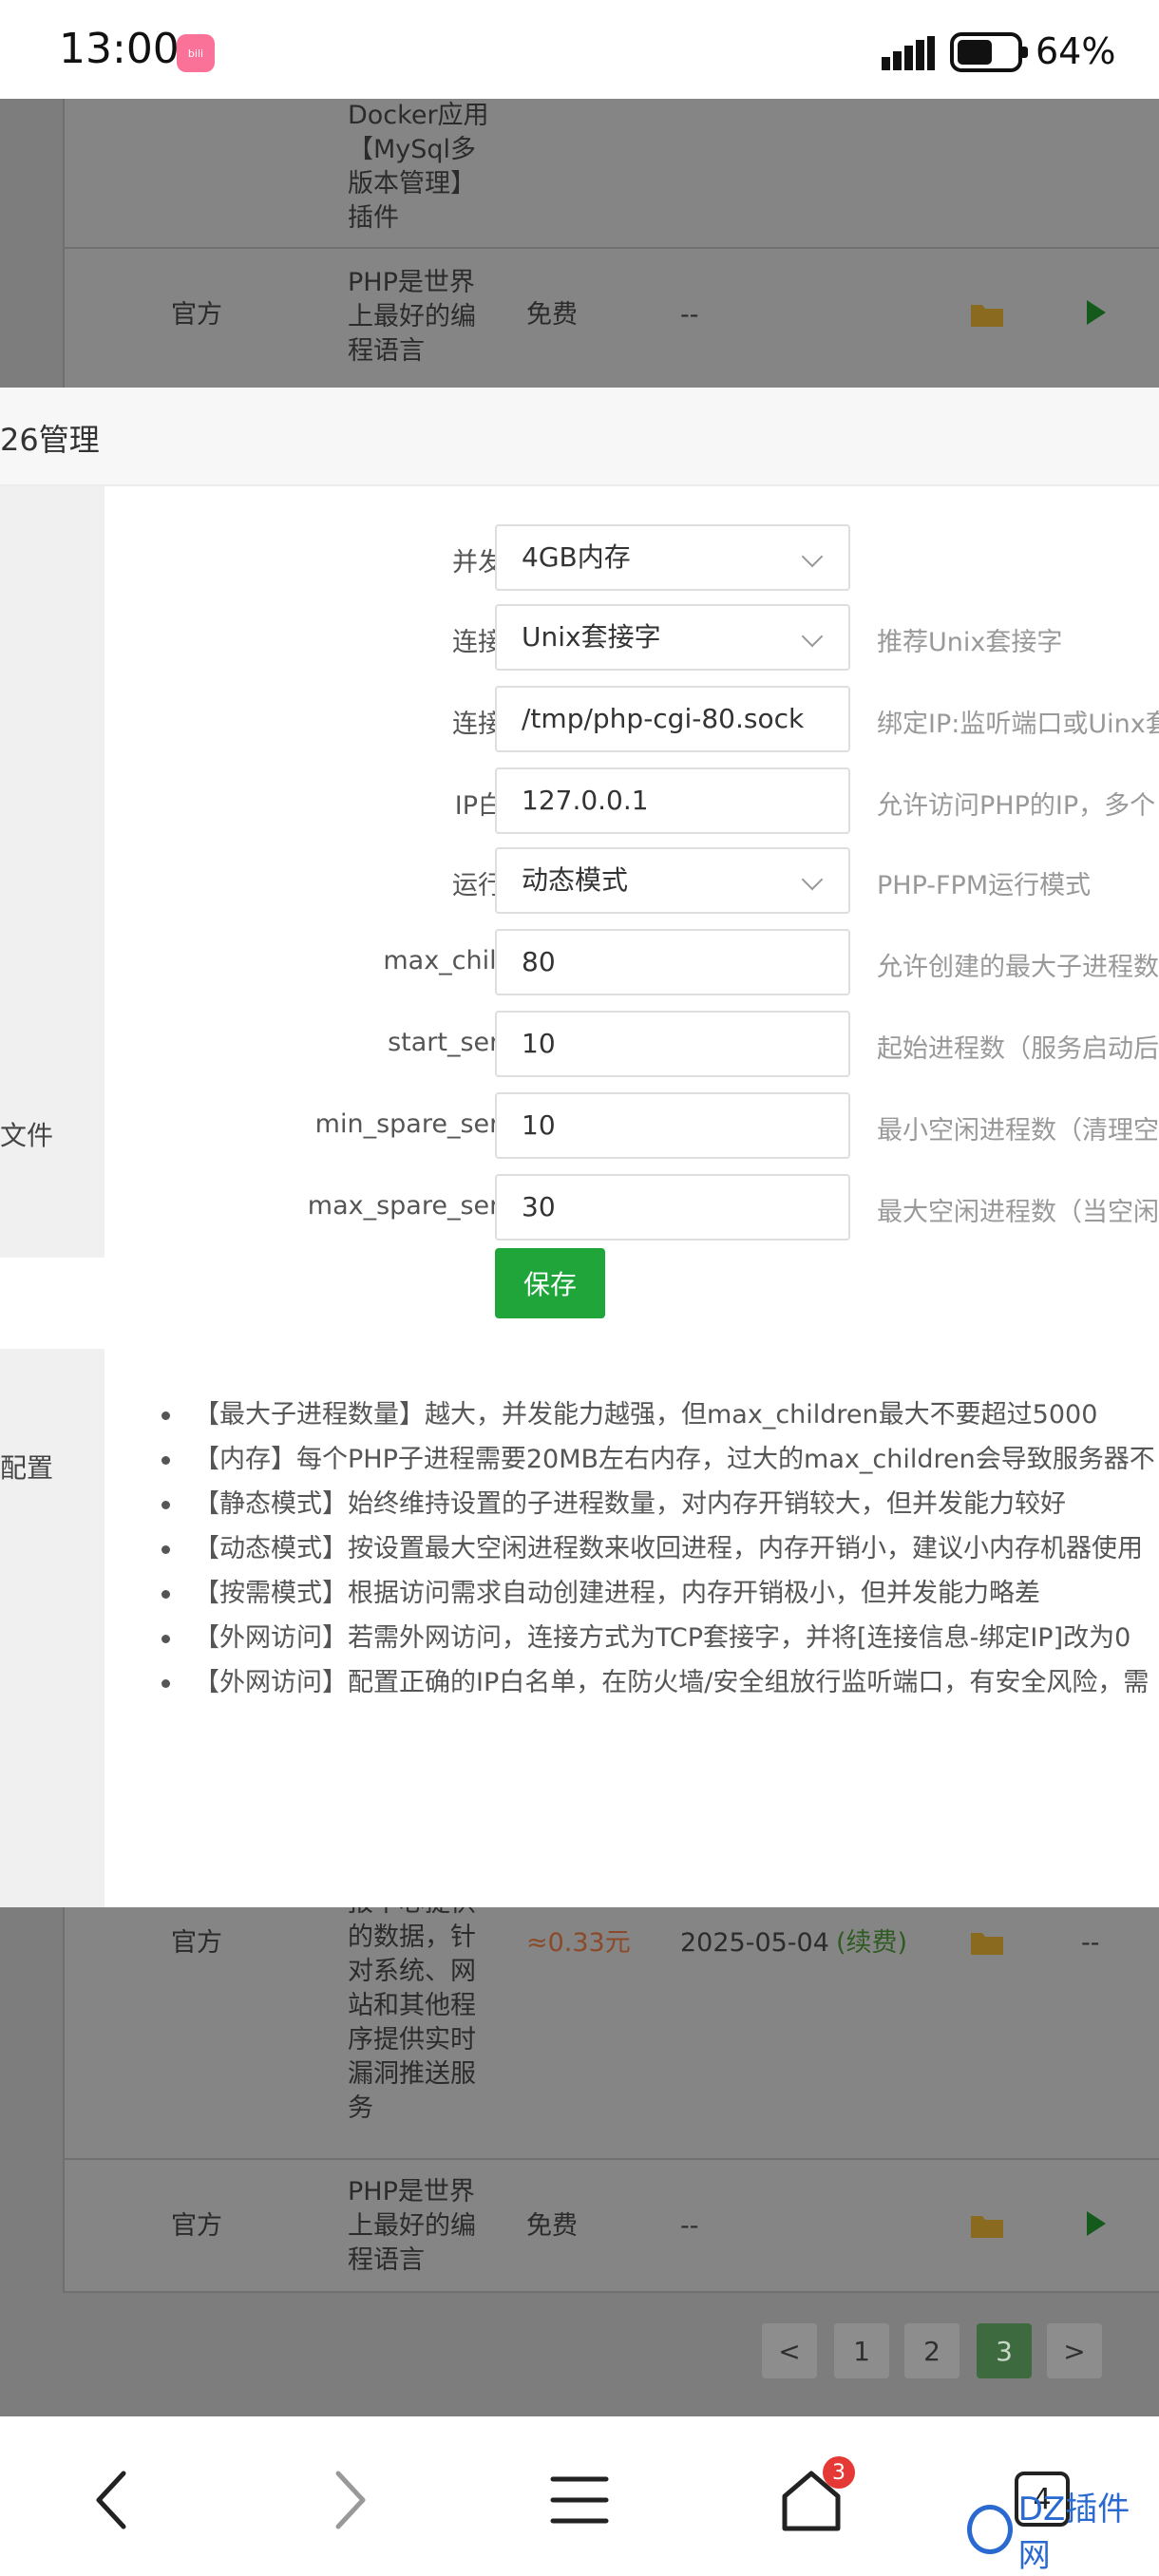 Image resolution: width=1159 pixels, height=2576 pixels. What do you see at coordinates (196, 53) in the screenshot?
I see `bilibili-app-icon: bili` at bounding box center [196, 53].